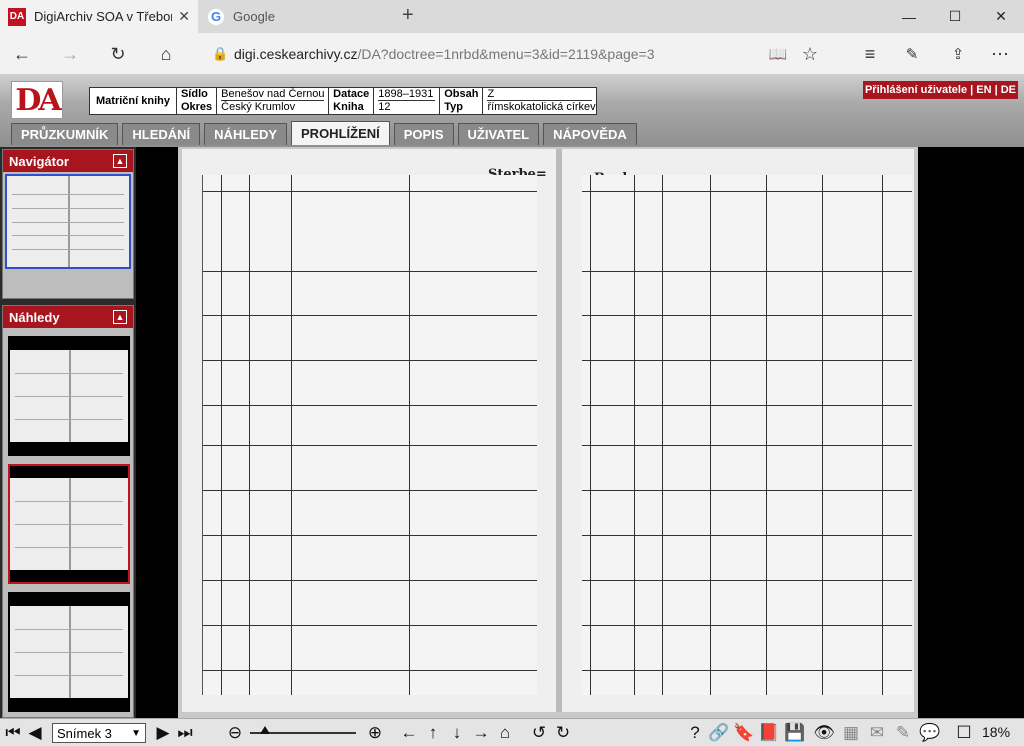  Describe the element at coordinates (65, 134) in the screenshot. I see `menu-pruzkumnik: PRŮZKUMNÍK` at that location.